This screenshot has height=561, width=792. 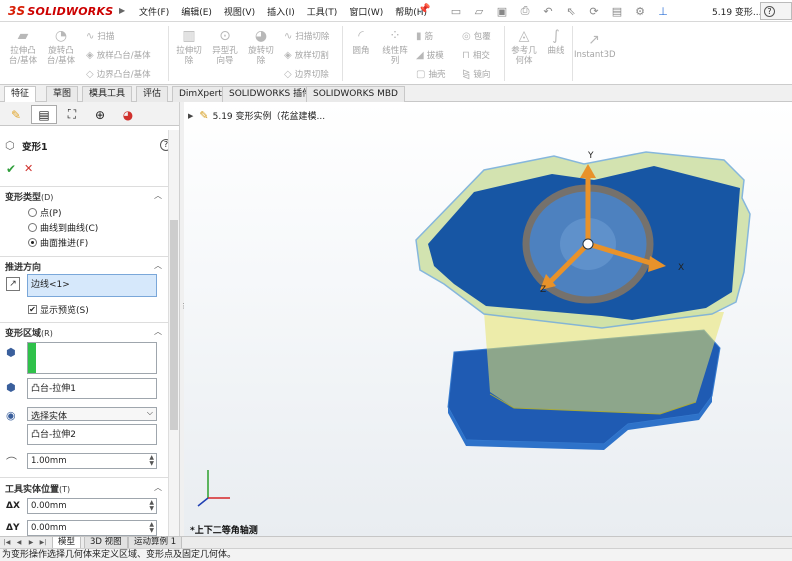 What do you see at coordinates (20, 94) in the screenshot?
I see `tab-features: 特征` at bounding box center [20, 94].